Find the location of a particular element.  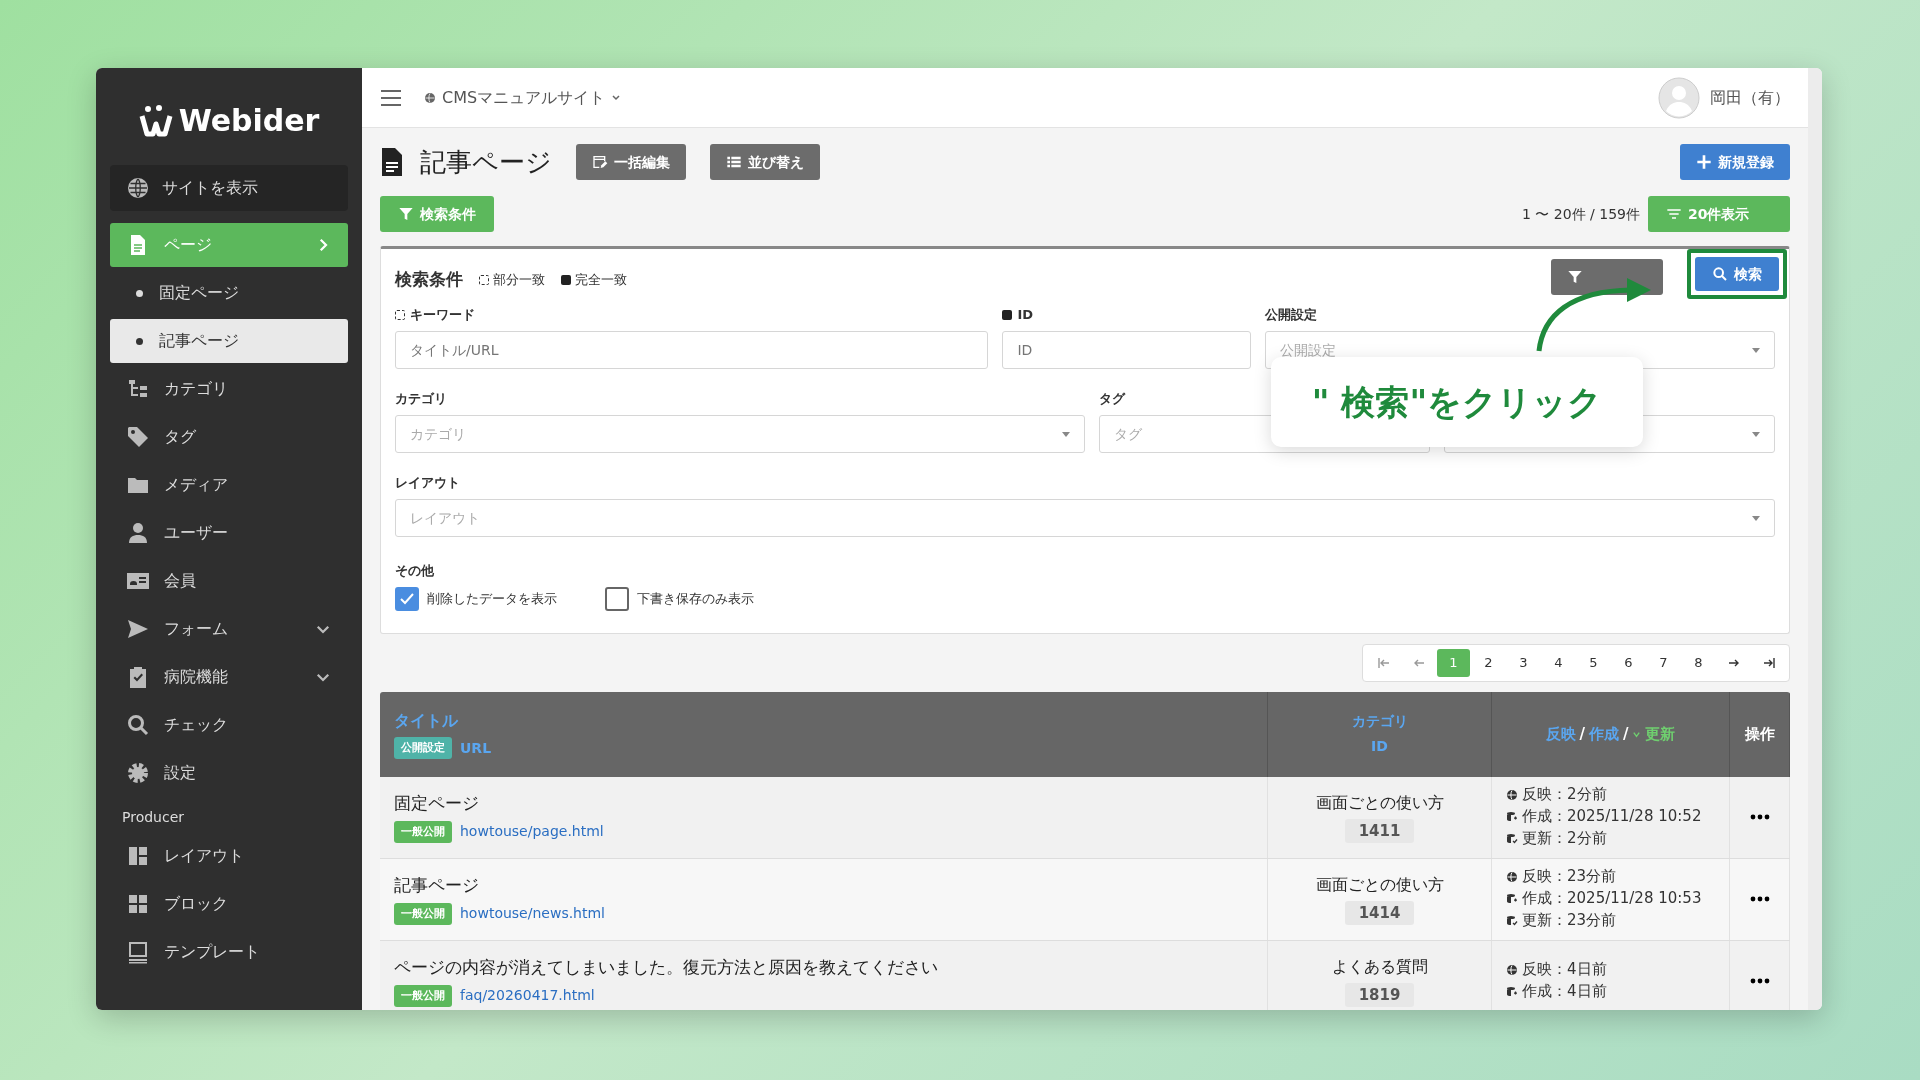

date-text: 作成：4日前 is located at coordinates (1564, 991).